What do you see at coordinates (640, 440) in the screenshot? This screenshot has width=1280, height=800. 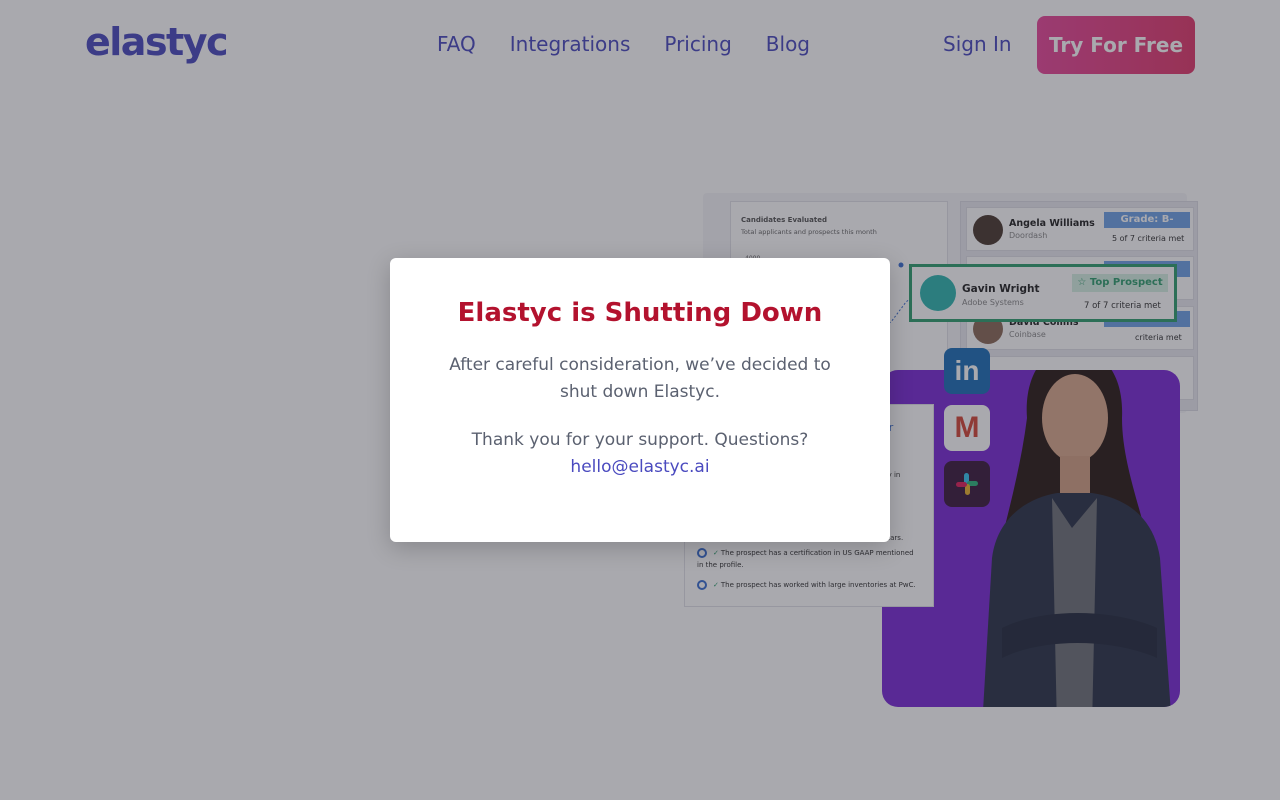 I see `modal-question: Thank you for your support. Questions?` at bounding box center [640, 440].